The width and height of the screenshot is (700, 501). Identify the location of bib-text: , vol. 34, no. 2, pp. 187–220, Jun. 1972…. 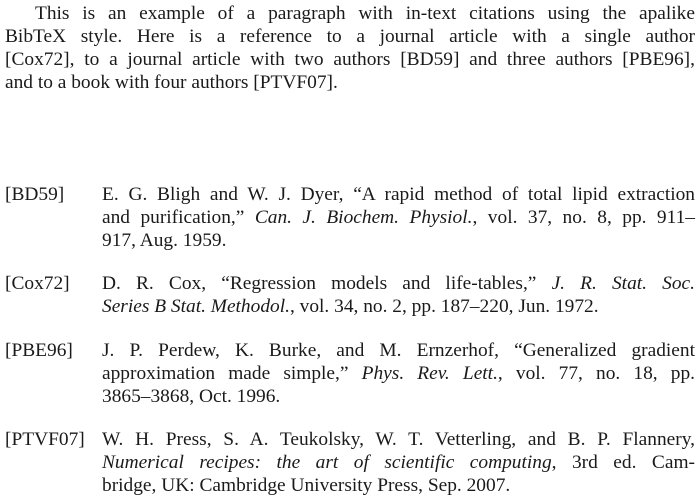
(444, 306).